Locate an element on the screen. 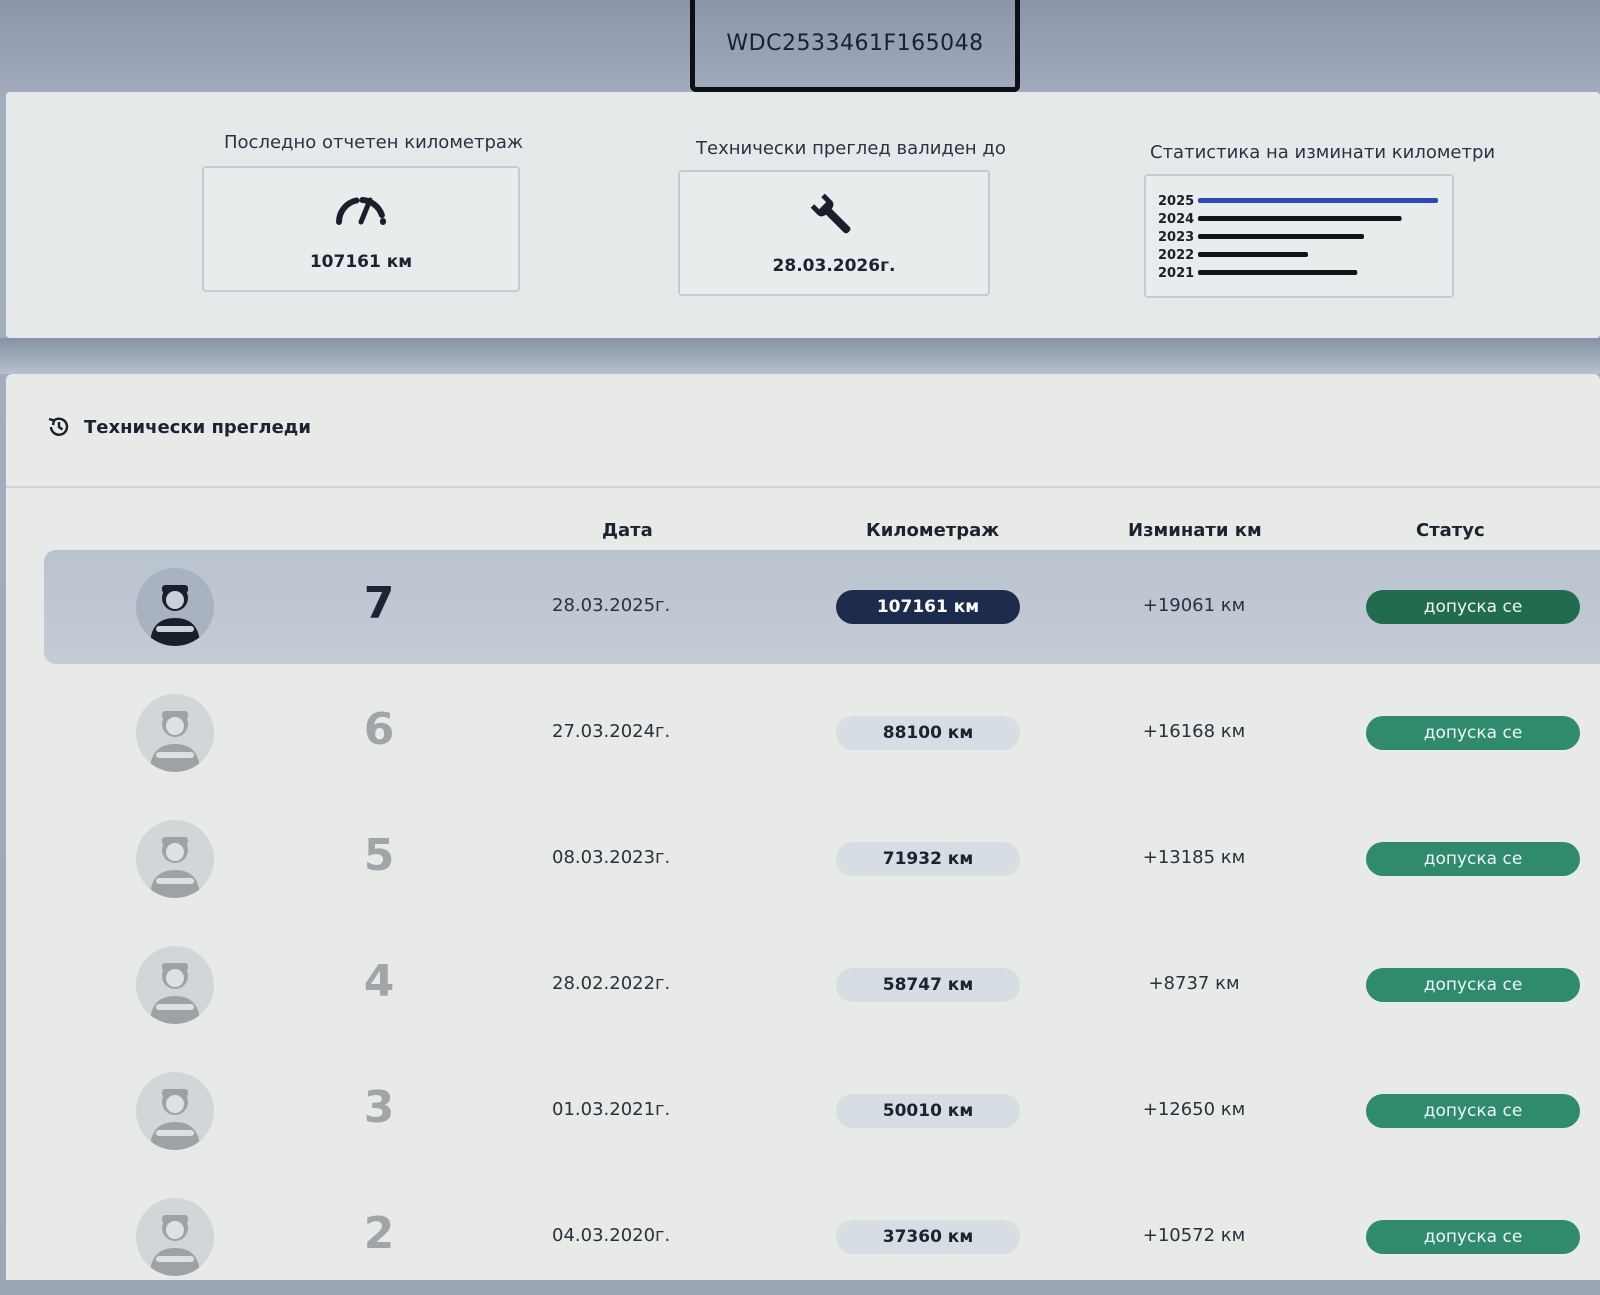 Image resolution: width=1600 pixels, height=1295 pixels. mileage-chart-svg: 2025 2024 2023 2022 2021 is located at coordinates (1298, 237).